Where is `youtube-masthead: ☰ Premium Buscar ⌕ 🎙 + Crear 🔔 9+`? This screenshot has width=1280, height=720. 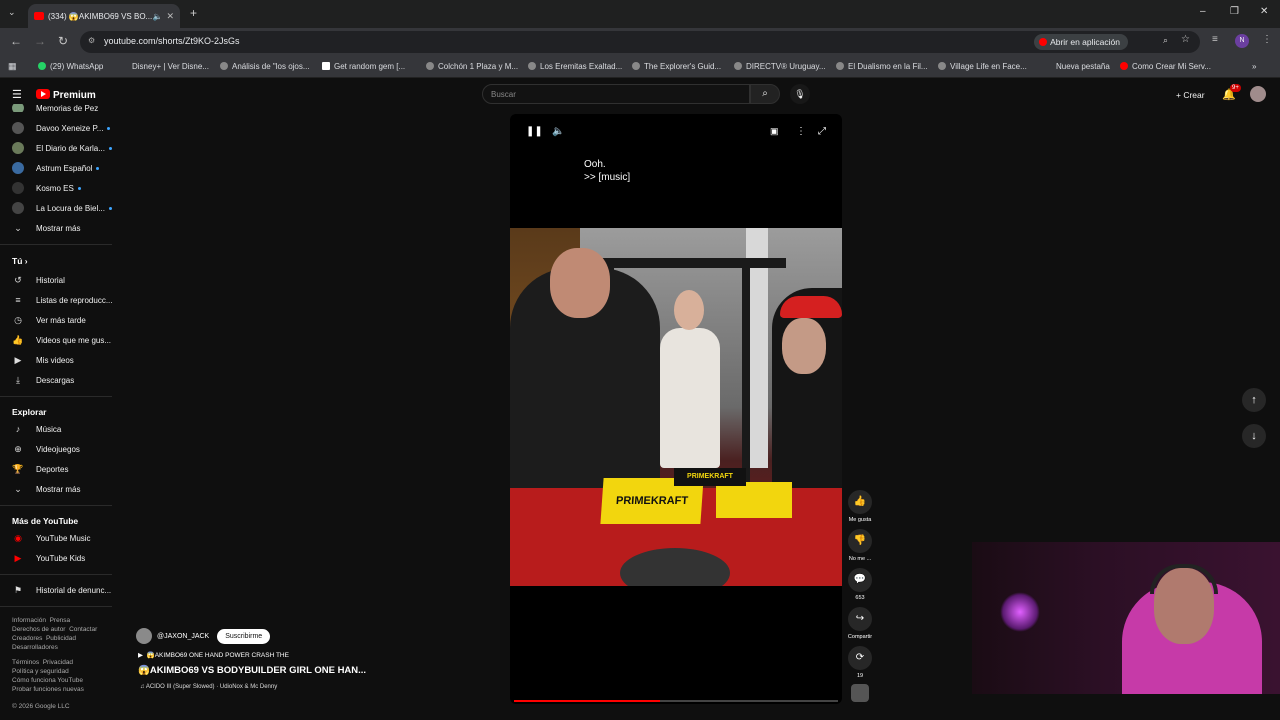 youtube-masthead: ☰ Premium Buscar ⌕ 🎙 + Crear 🔔 9+ is located at coordinates (640, 95).